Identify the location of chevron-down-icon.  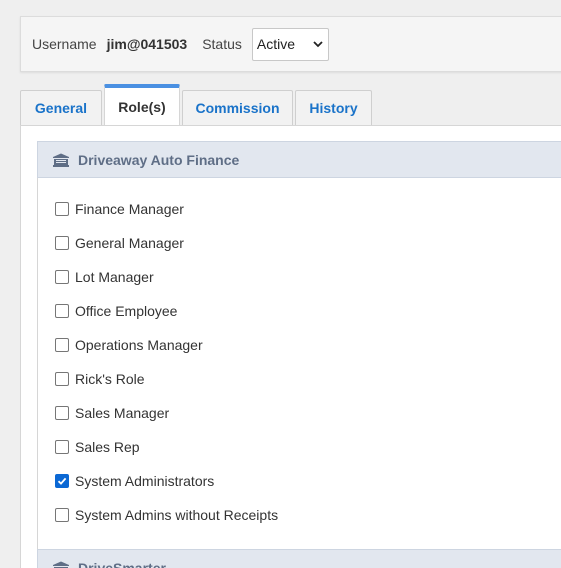
(318, 43).